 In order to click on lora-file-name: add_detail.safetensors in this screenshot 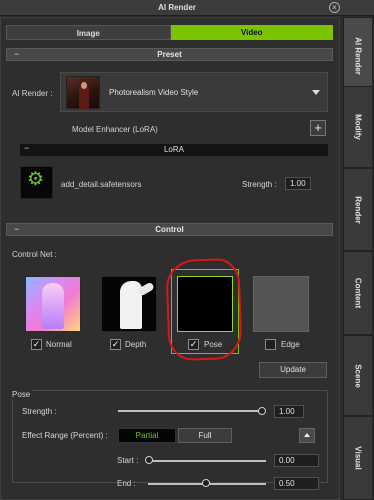, I will do `click(101, 184)`.